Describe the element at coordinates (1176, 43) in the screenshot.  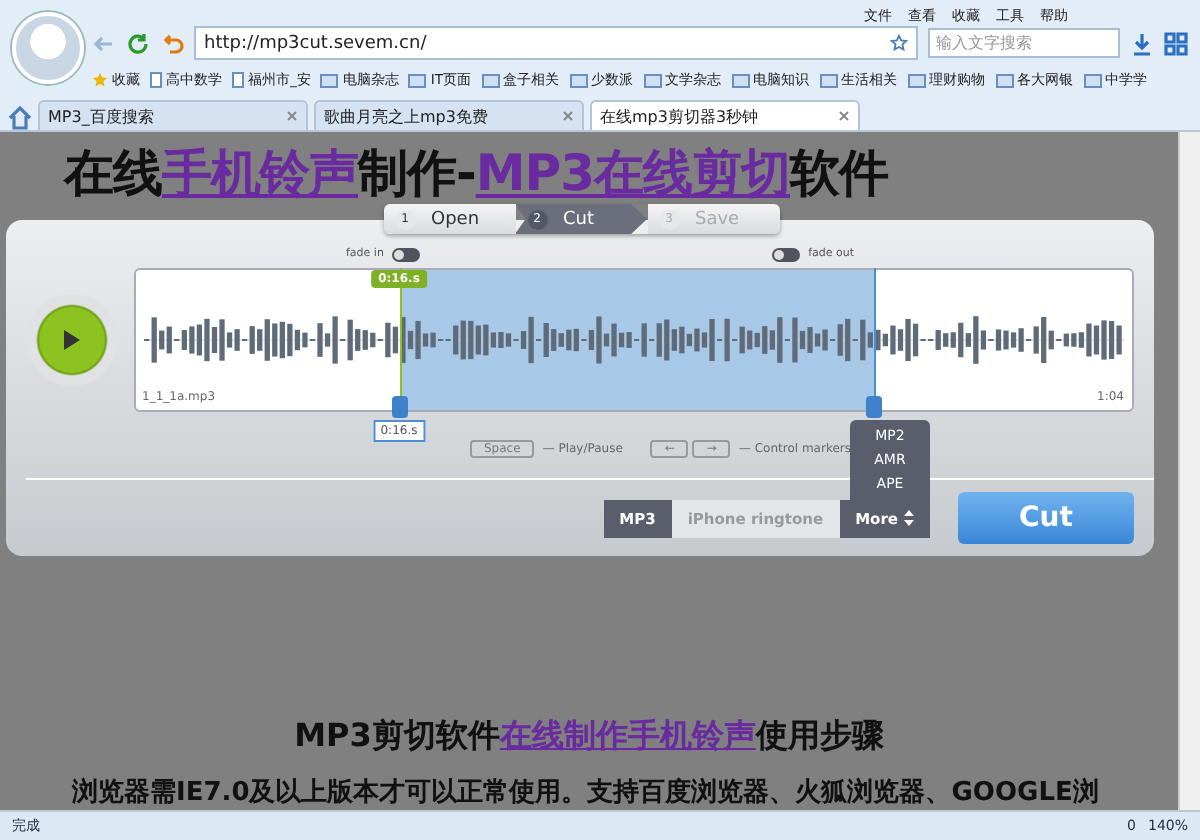
I see `apps-icon` at that location.